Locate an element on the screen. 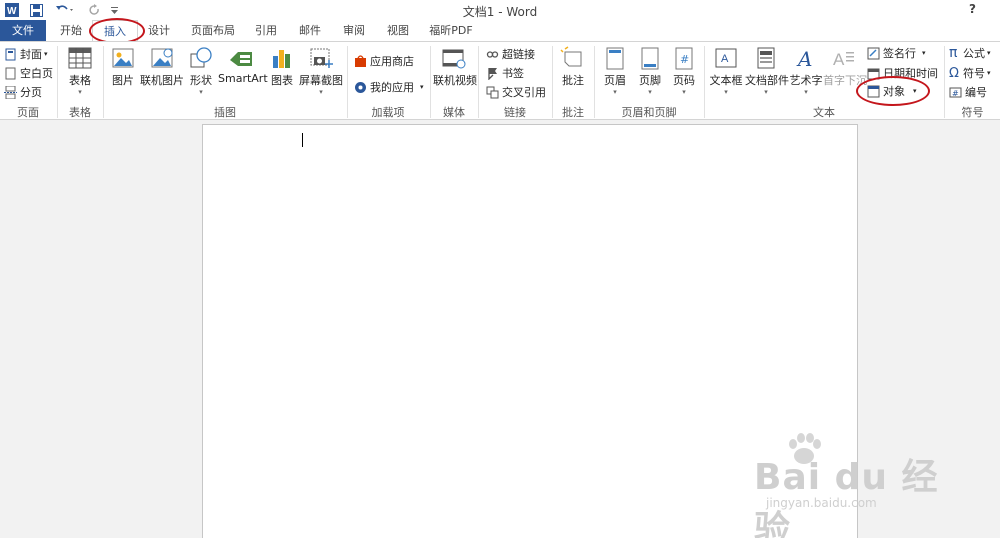  group-label-pages: 页面 is located at coordinates (28, 112).